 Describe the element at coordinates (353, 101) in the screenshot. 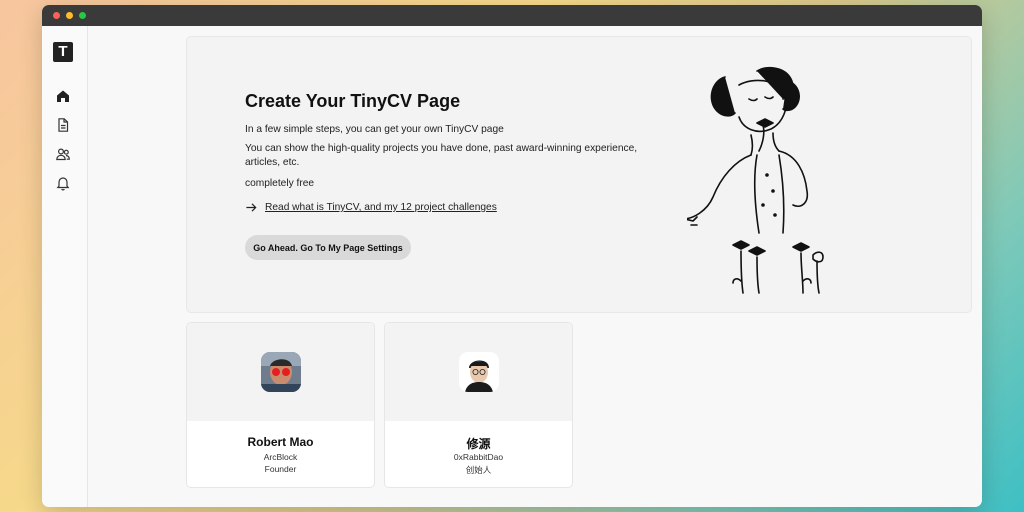

I see `hero-title: Create Your TinyCV Page` at that location.